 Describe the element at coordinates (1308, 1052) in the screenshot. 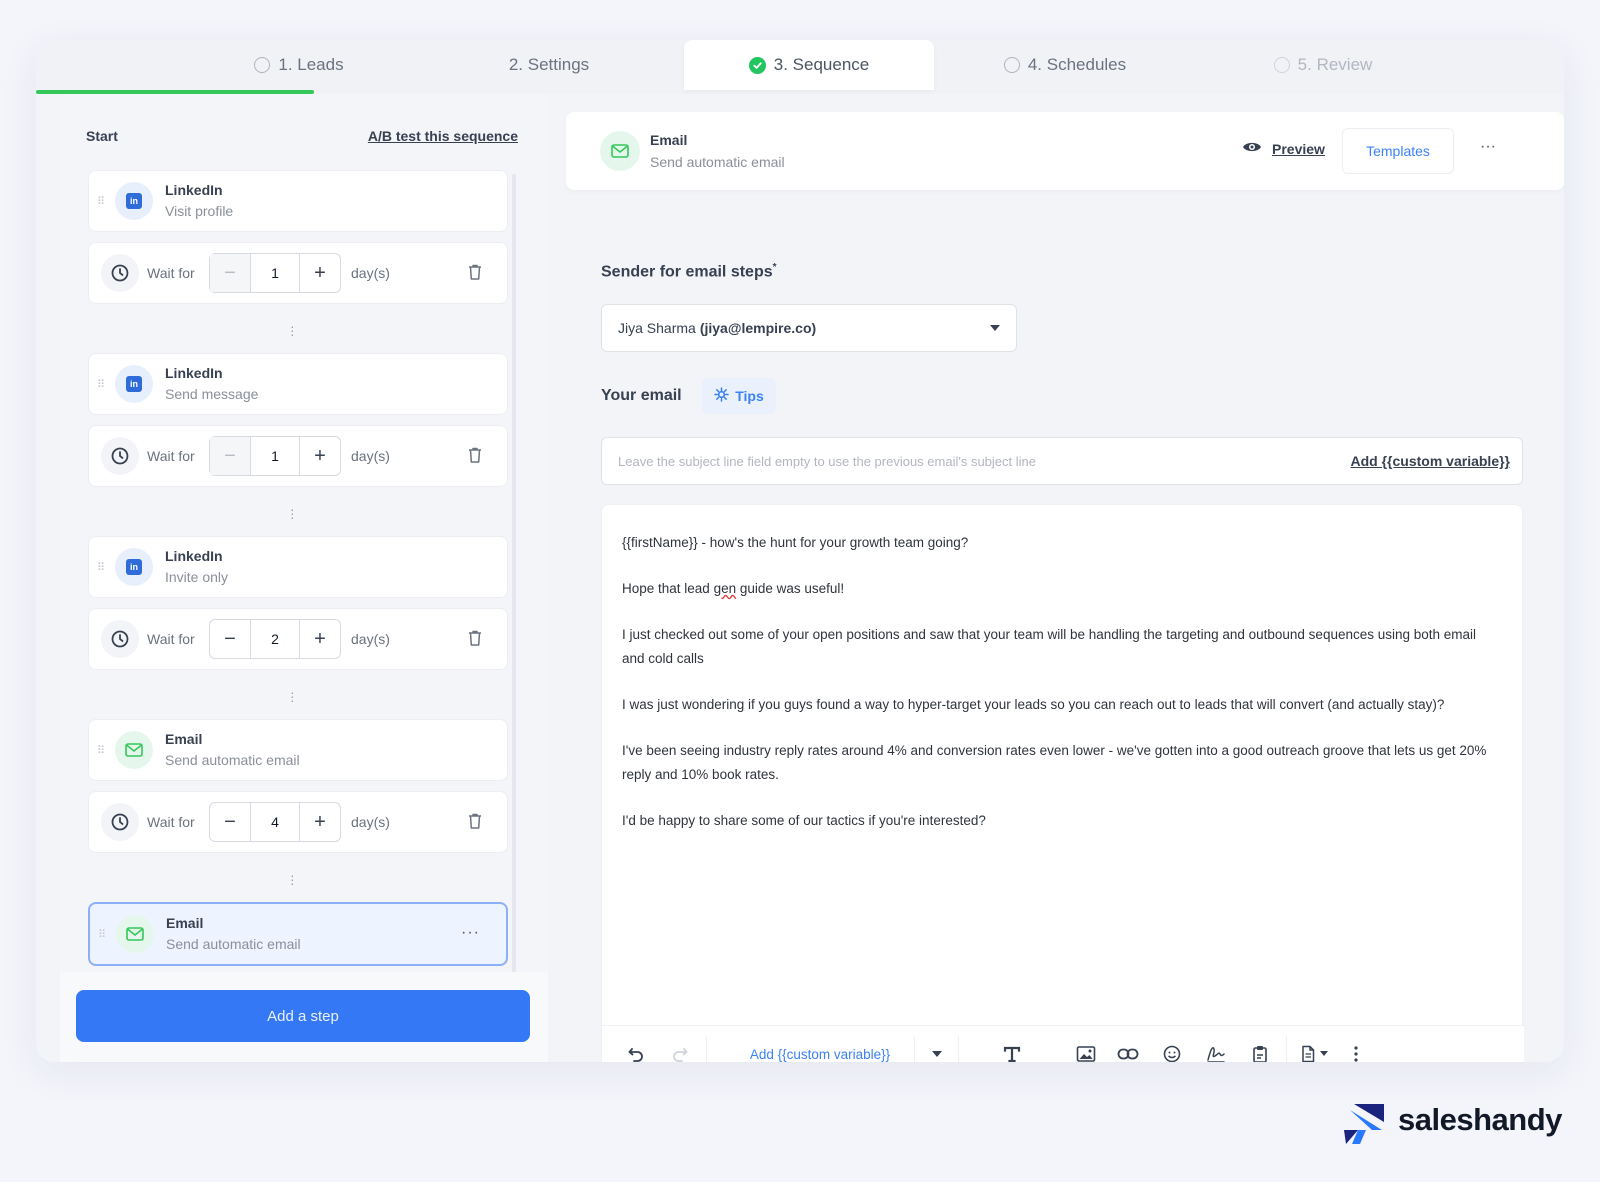

I see `document-icon` at that location.